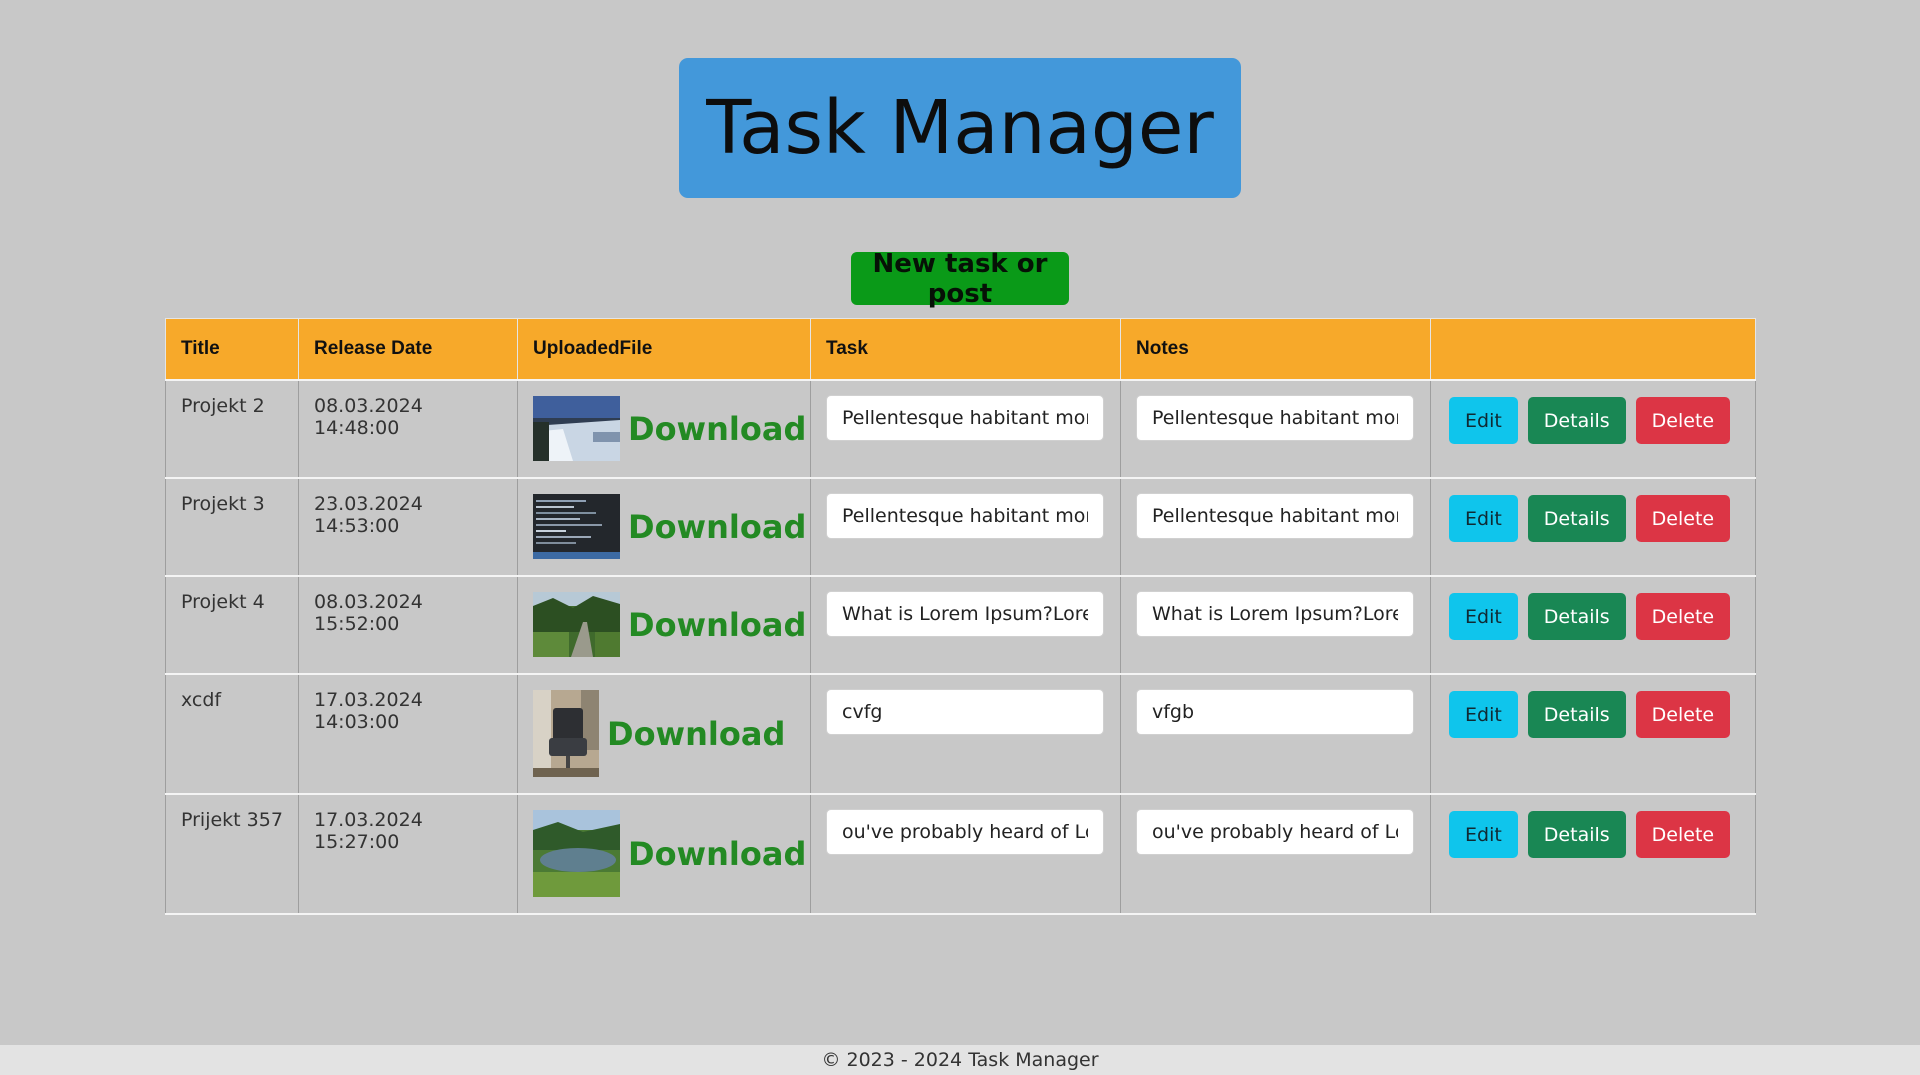 The height and width of the screenshot is (1075, 1920). I want to click on cell-title: Projekt 4, so click(232, 625).